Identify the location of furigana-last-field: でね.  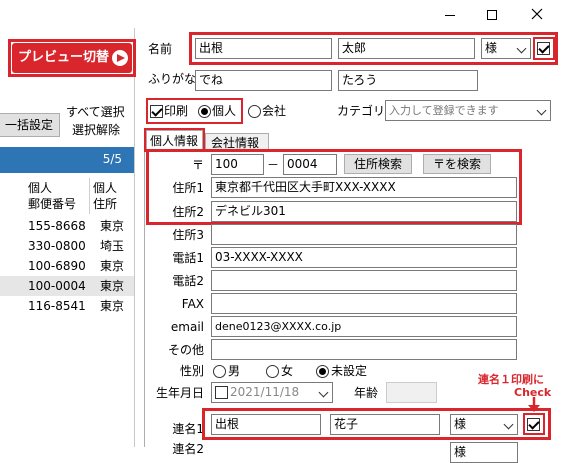
(263, 80).